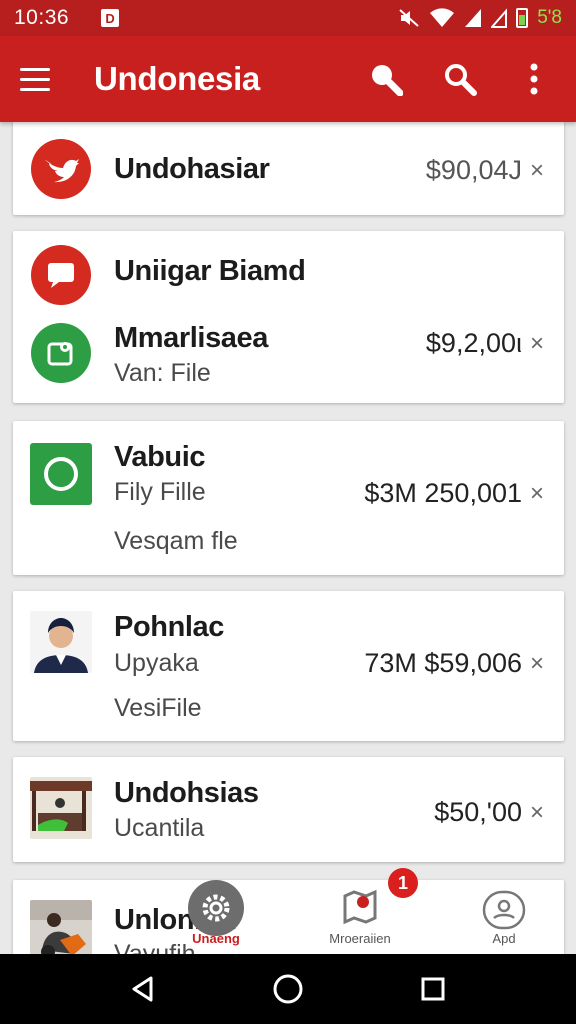  What do you see at coordinates (478, 812) in the screenshot?
I see `item-price: $50,'00` at bounding box center [478, 812].